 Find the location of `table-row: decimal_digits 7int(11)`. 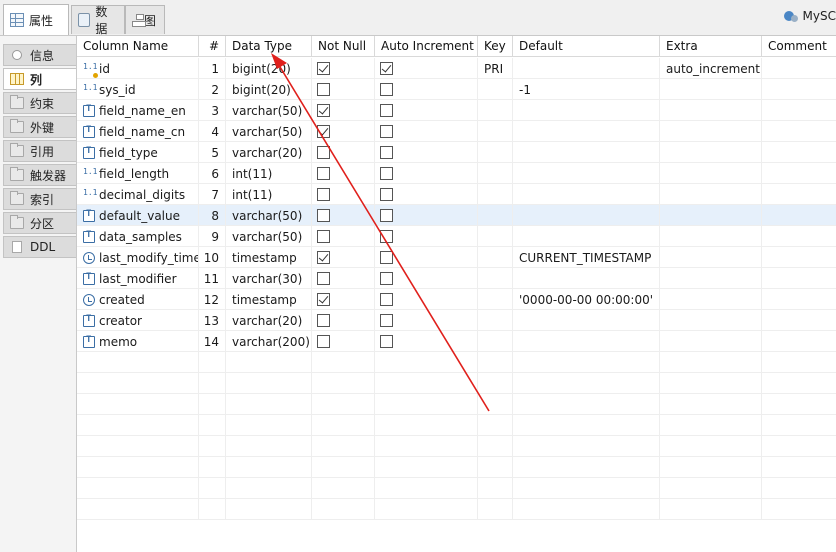

table-row: decimal_digits 7int(11) is located at coordinates (456, 194).